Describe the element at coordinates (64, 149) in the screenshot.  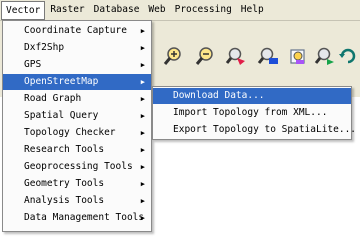
I see `menu-item-label: Research Tools` at that location.